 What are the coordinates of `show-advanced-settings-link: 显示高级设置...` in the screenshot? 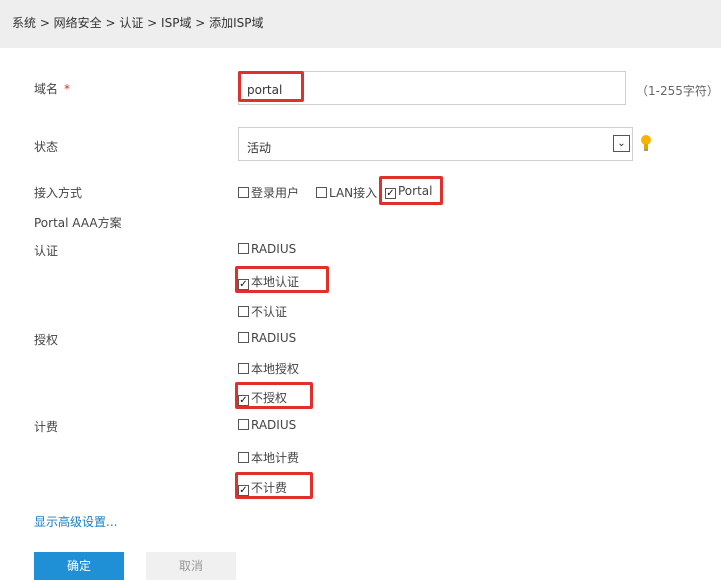 It's located at (75, 521).